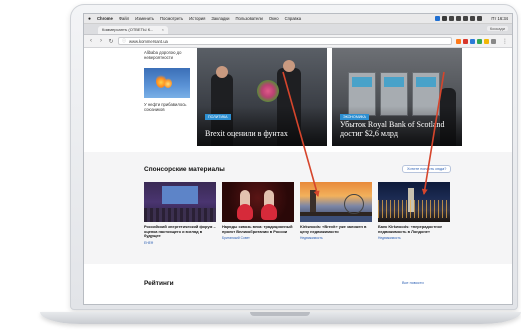  I want to click on menubar-item-bookmarks: Закладки, so click(220, 18).